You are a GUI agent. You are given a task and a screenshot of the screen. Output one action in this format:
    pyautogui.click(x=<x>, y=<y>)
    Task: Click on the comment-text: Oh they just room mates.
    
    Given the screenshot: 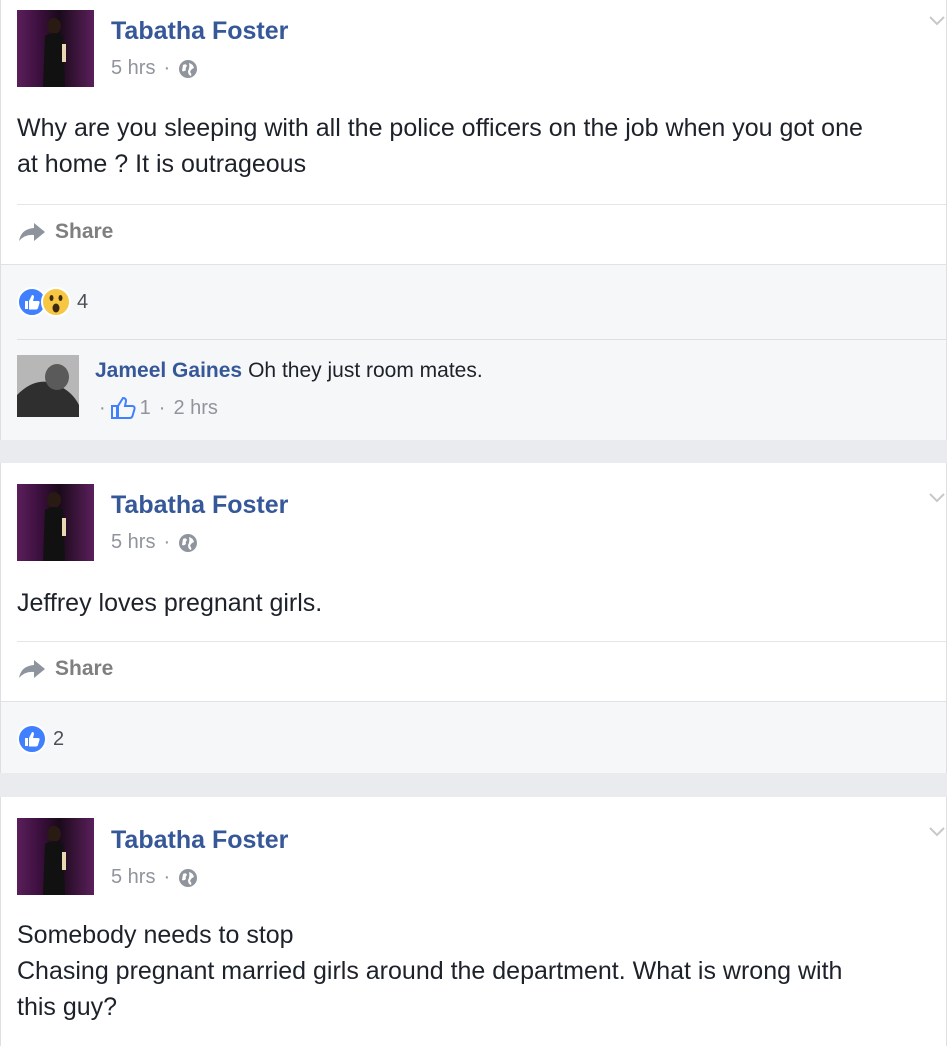 What is the action you would take?
    pyautogui.click(x=365, y=370)
    